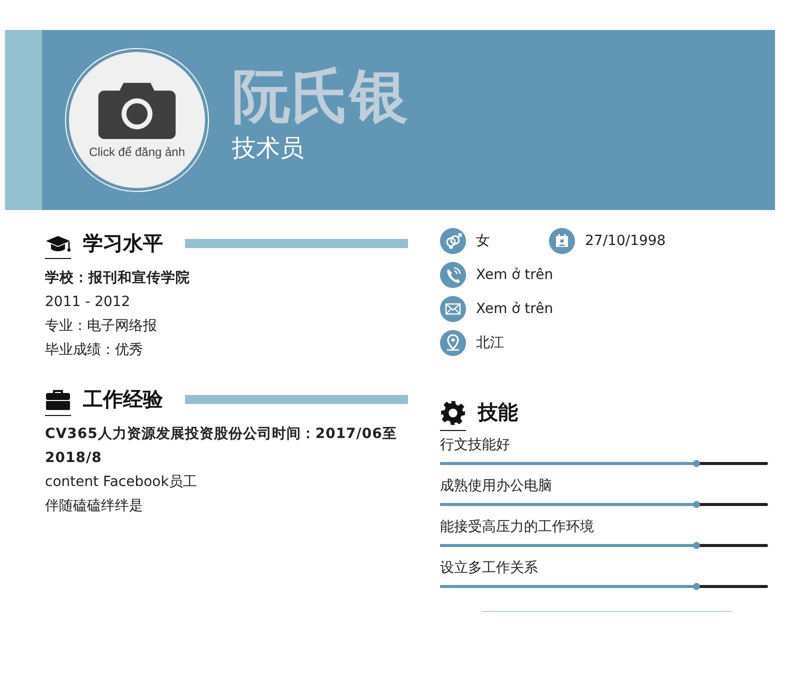 This screenshot has height=674, width=800. I want to click on location-pin-icon, so click(453, 343).